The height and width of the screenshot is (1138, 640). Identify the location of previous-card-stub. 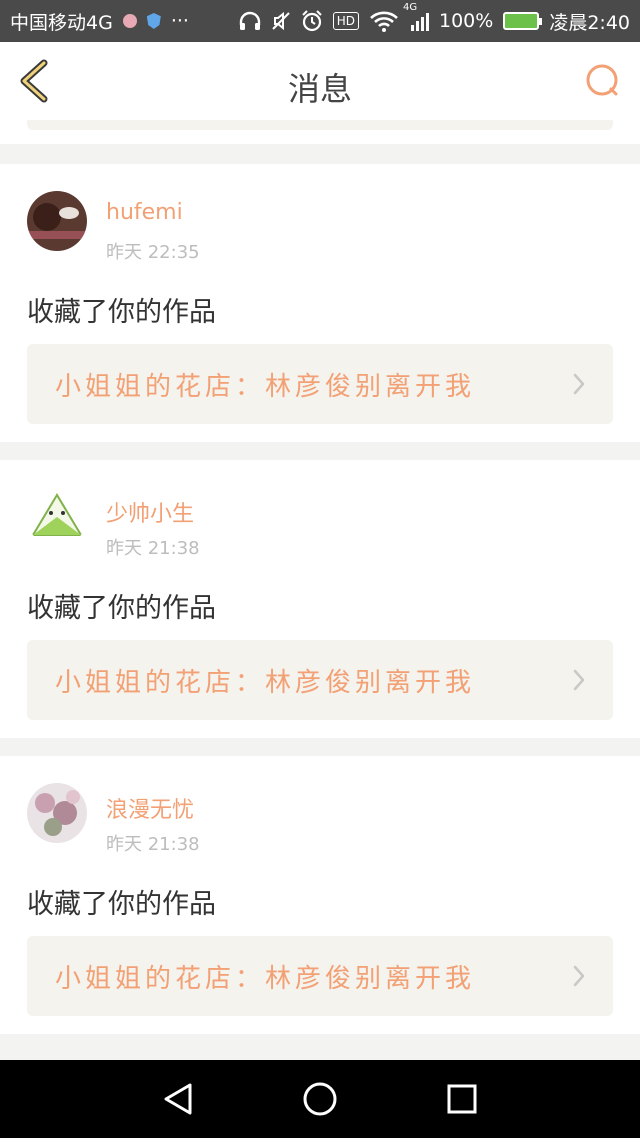
(320, 132).